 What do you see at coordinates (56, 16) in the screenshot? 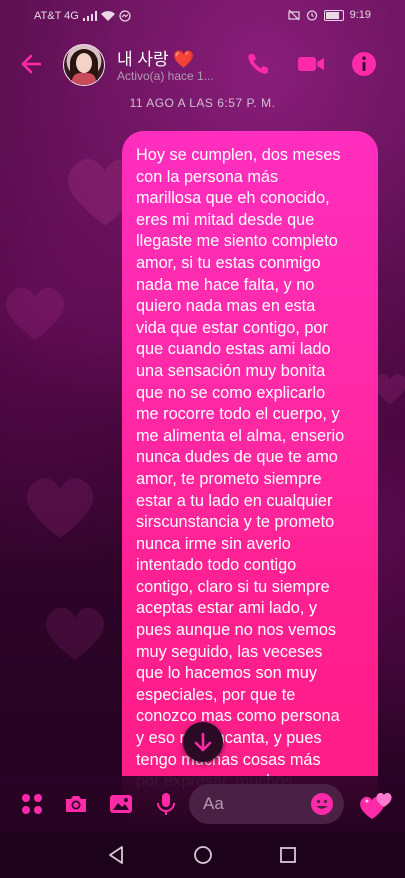
I see `carrier-label: AT&T 4G` at bounding box center [56, 16].